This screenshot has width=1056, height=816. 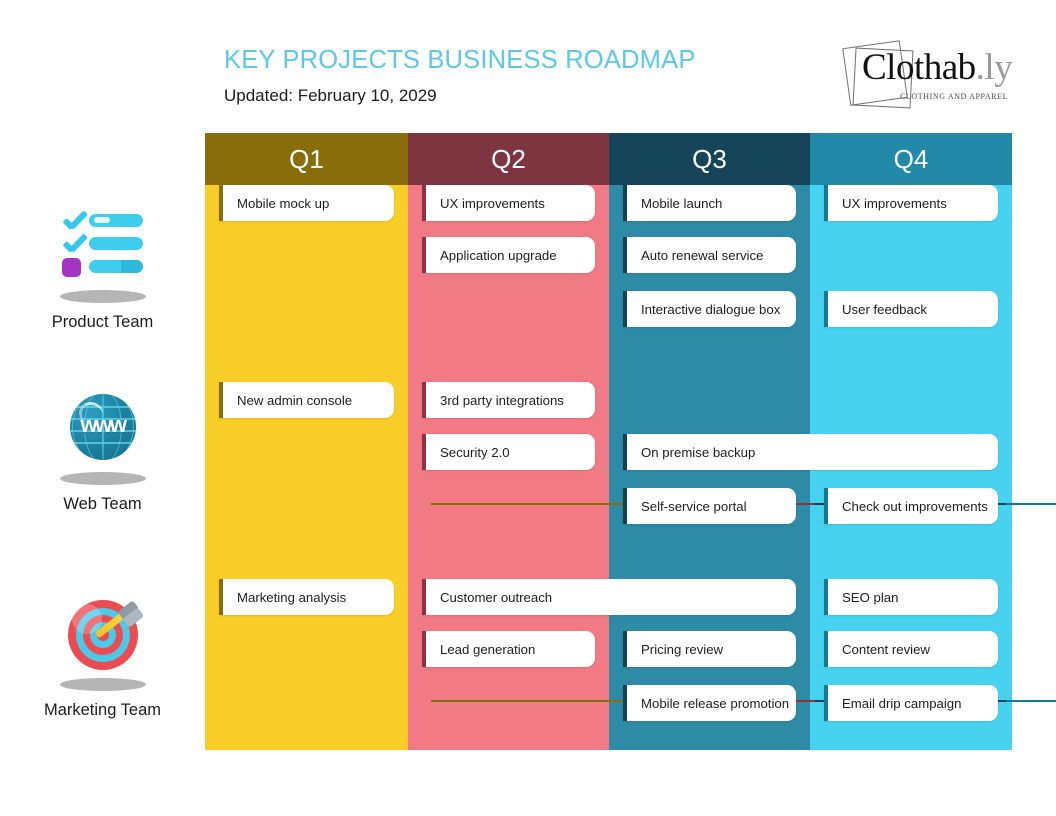 I want to click on task-card-label: Auto renewal service, so click(x=702, y=255).